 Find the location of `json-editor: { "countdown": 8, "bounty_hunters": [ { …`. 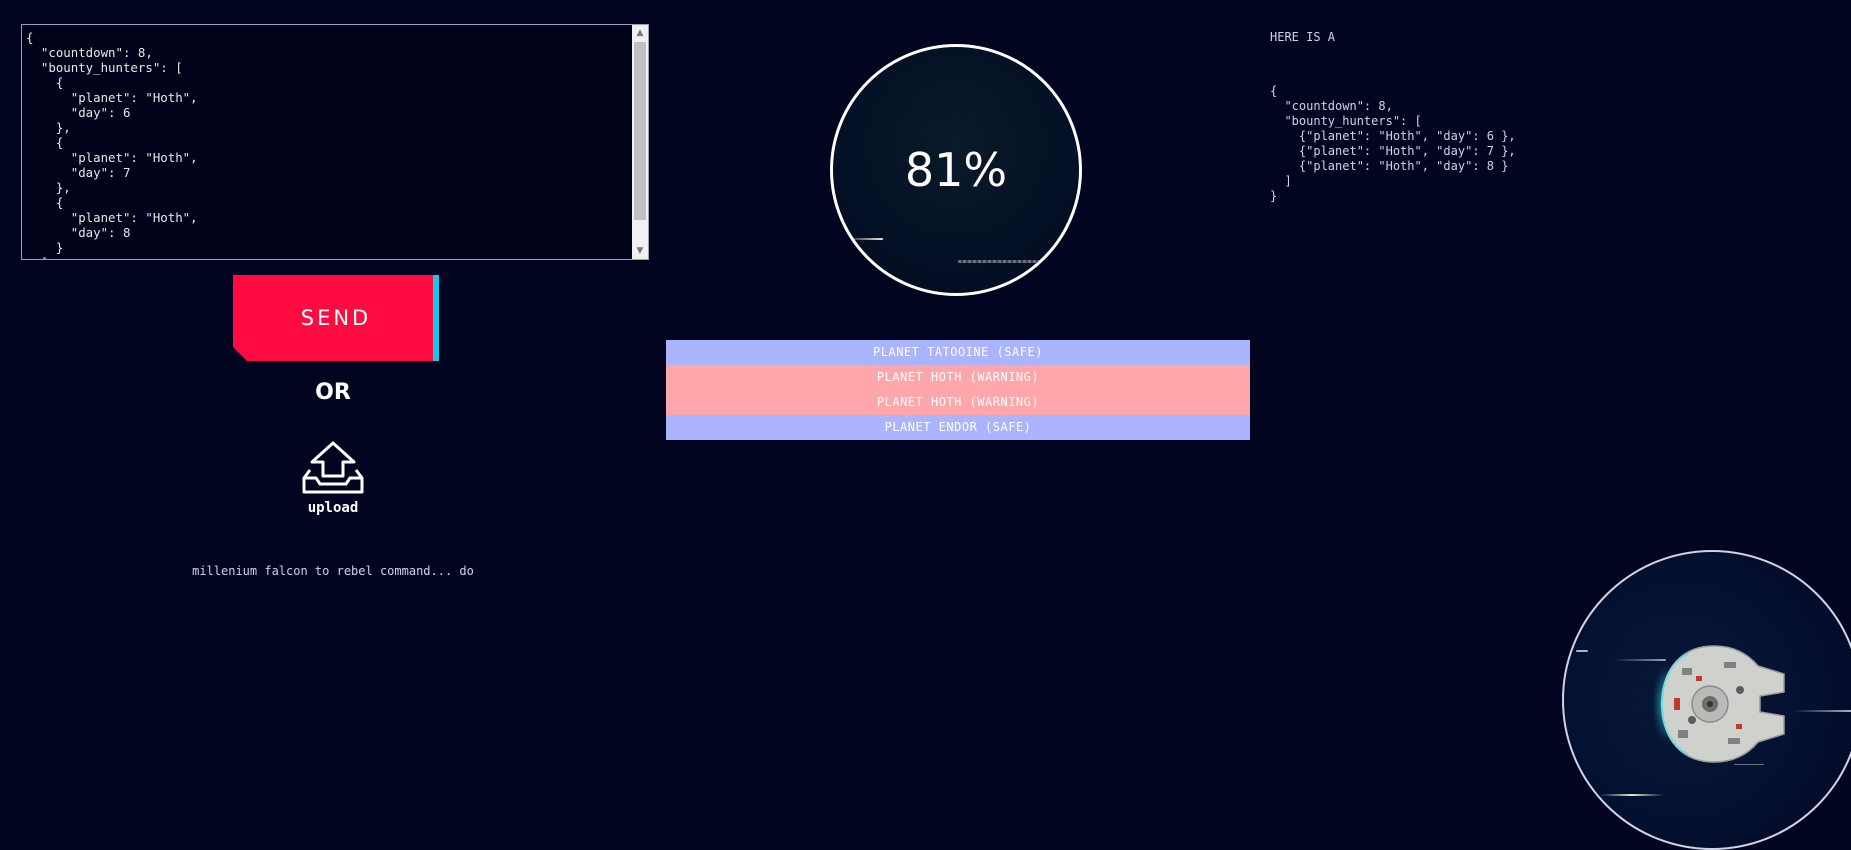

json-editor: { "countdown": 8, "bounty_hunters": [ { … is located at coordinates (335, 142).